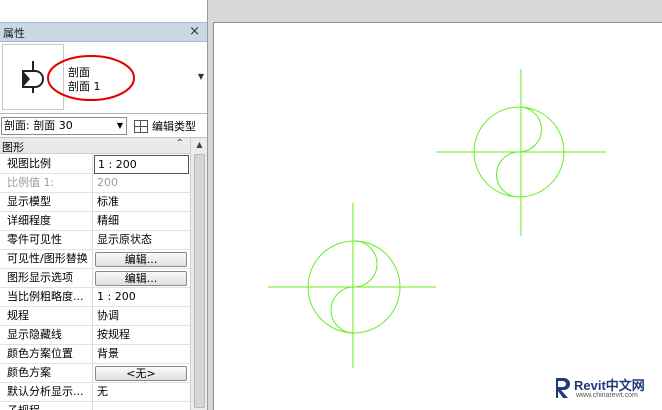 The width and height of the screenshot is (662, 410). I want to click on property-row: 默认分析显示... 无, so click(95, 392).